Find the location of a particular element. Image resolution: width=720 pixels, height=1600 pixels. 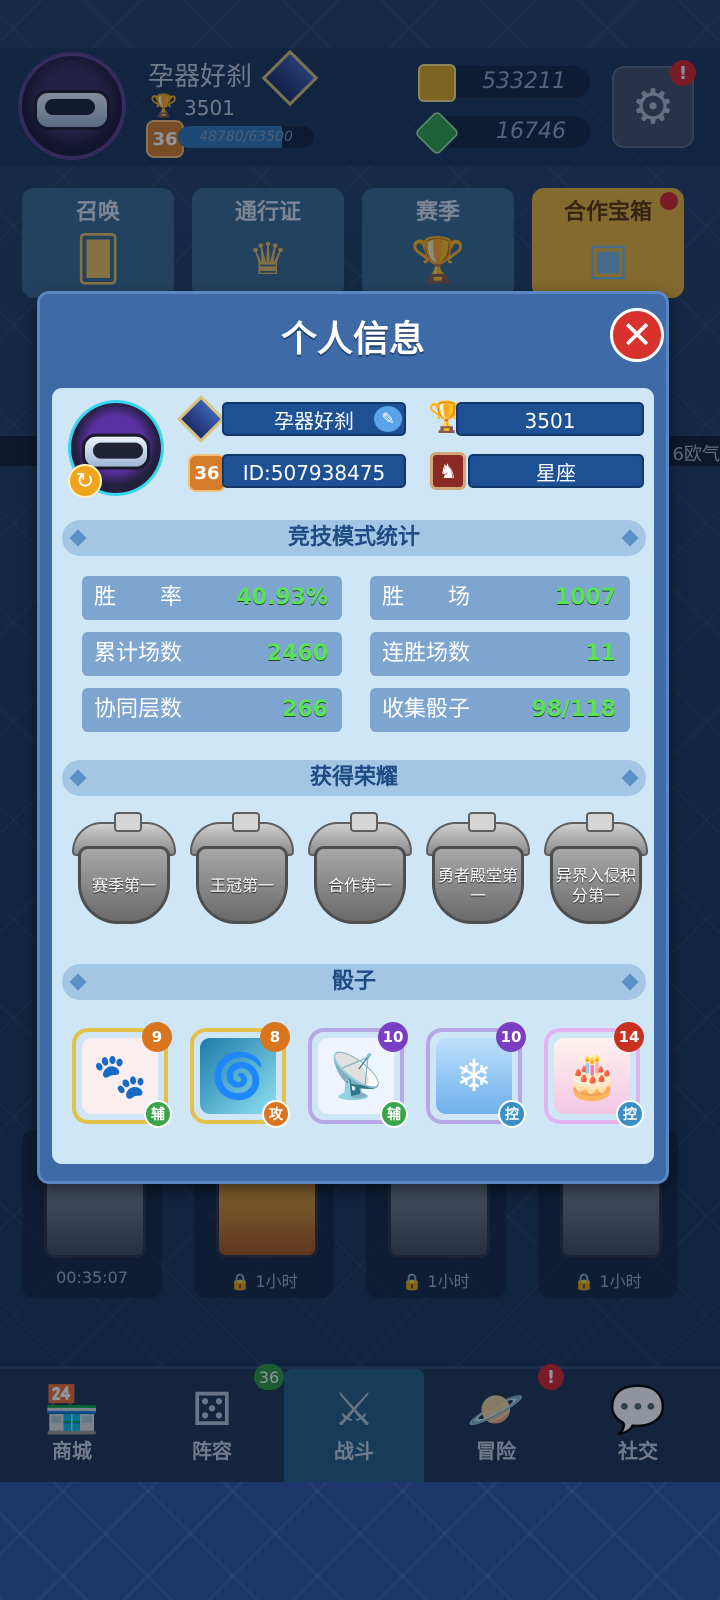

snowflake-icon: ❄ is located at coordinates (474, 1076).